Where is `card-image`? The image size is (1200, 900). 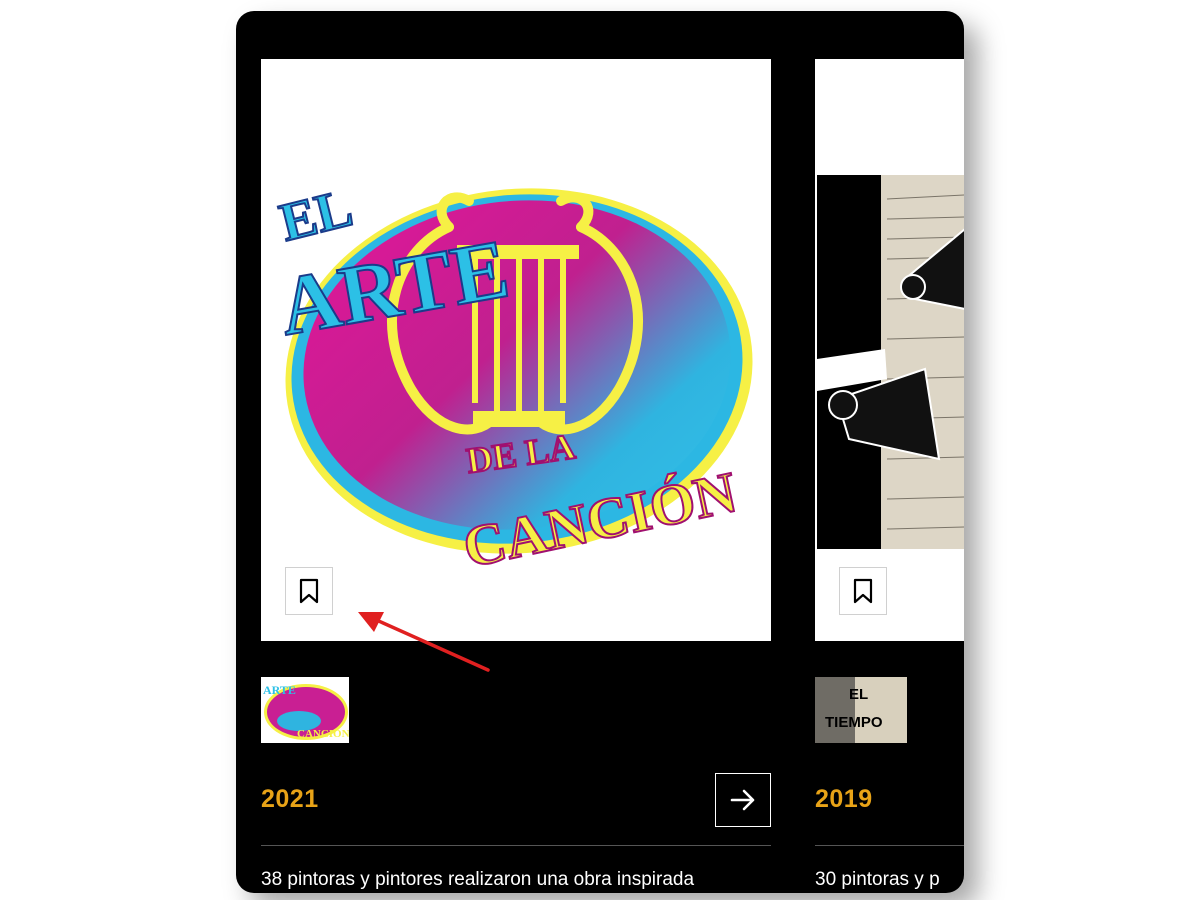 card-image is located at coordinates (889, 350).